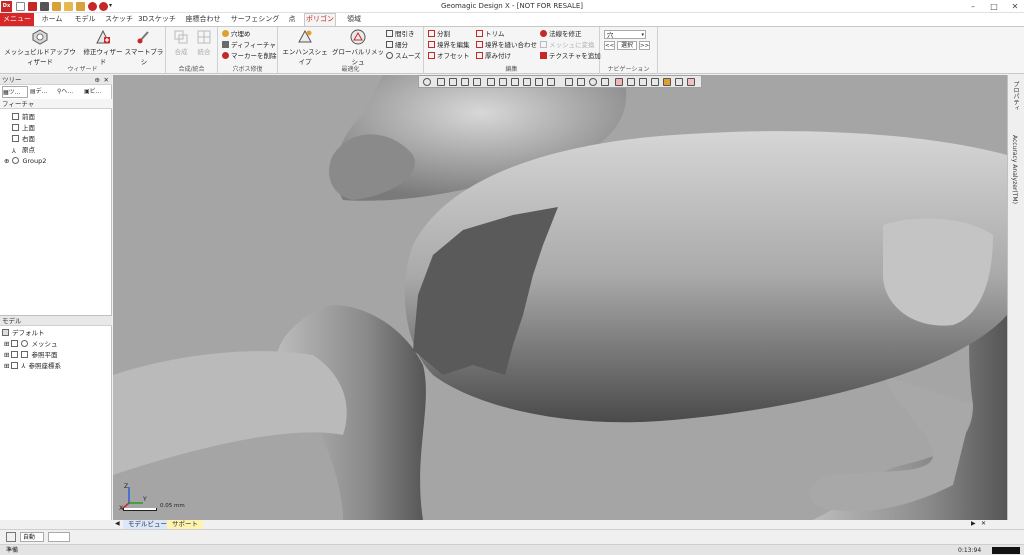  I want to click on tab-surfacing: サーフェシング, so click(255, 19).